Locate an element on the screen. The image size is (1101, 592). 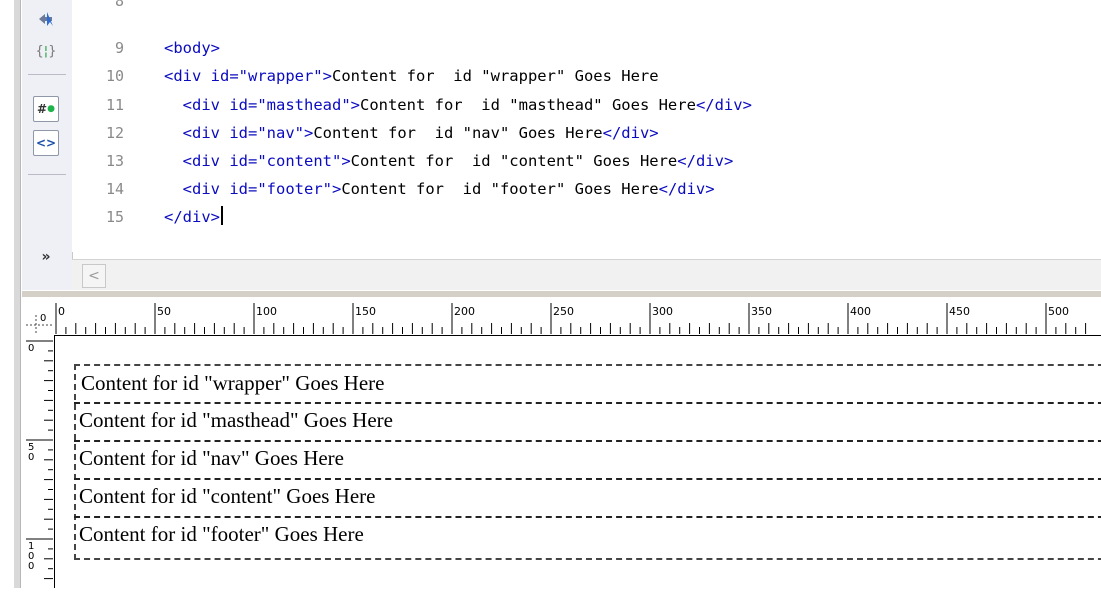
select-icon is located at coordinates (46, 19).